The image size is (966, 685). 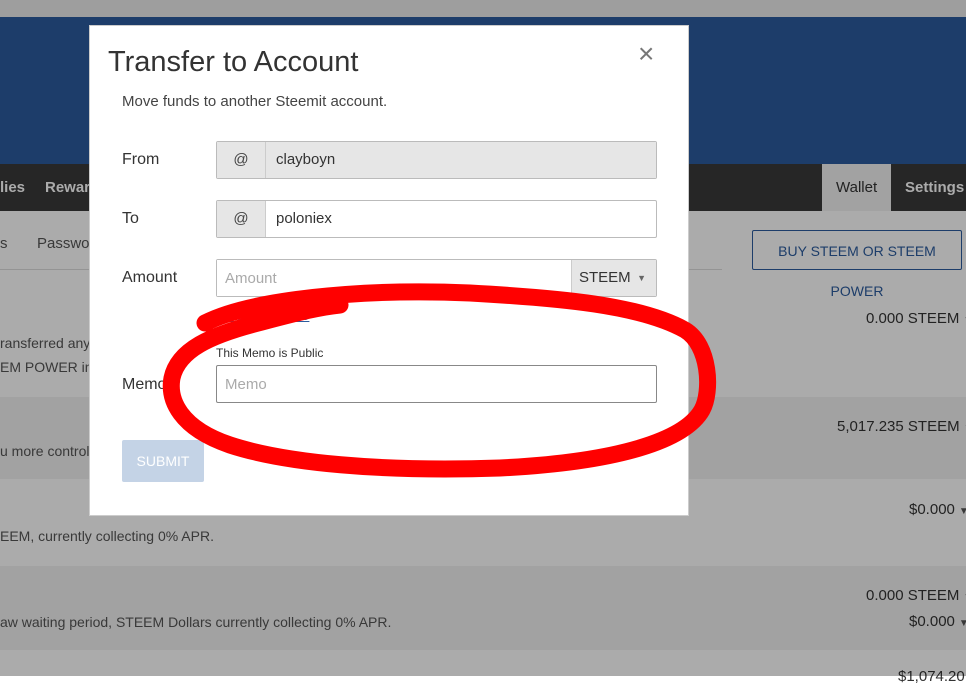 I want to click on from-label: From, so click(x=141, y=159).